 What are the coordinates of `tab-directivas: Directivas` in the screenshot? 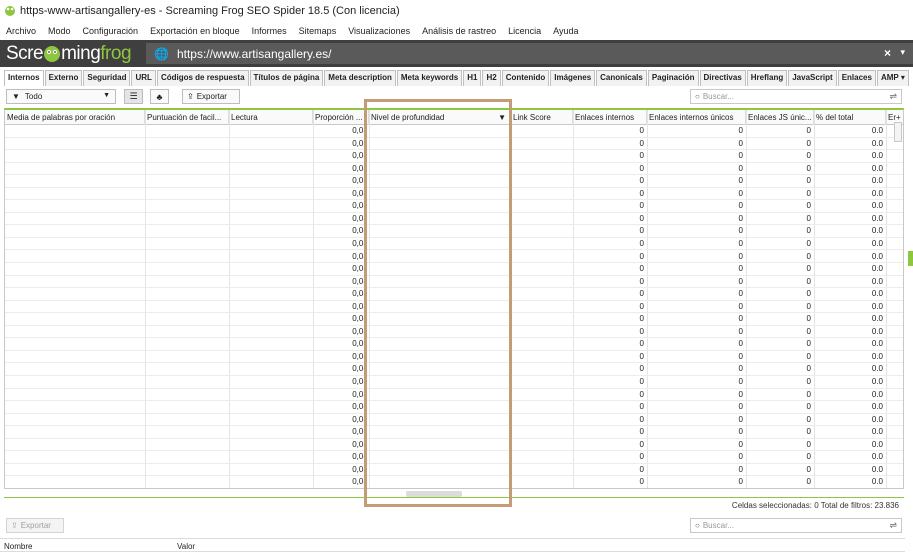 It's located at (722, 78).